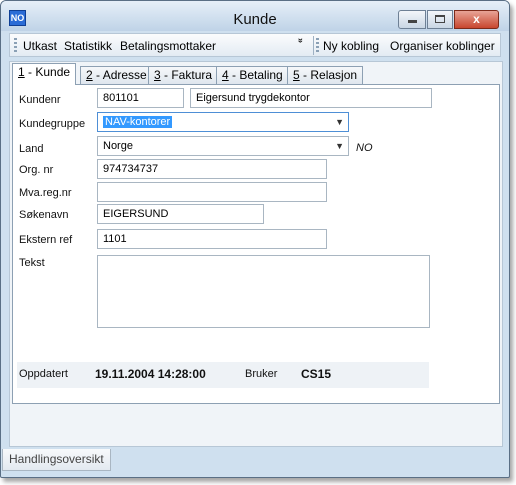 This screenshot has height=485, width=516. What do you see at coordinates (442, 46) in the screenshot?
I see `organiser-koblinger-button: Organiser koblinger` at bounding box center [442, 46].